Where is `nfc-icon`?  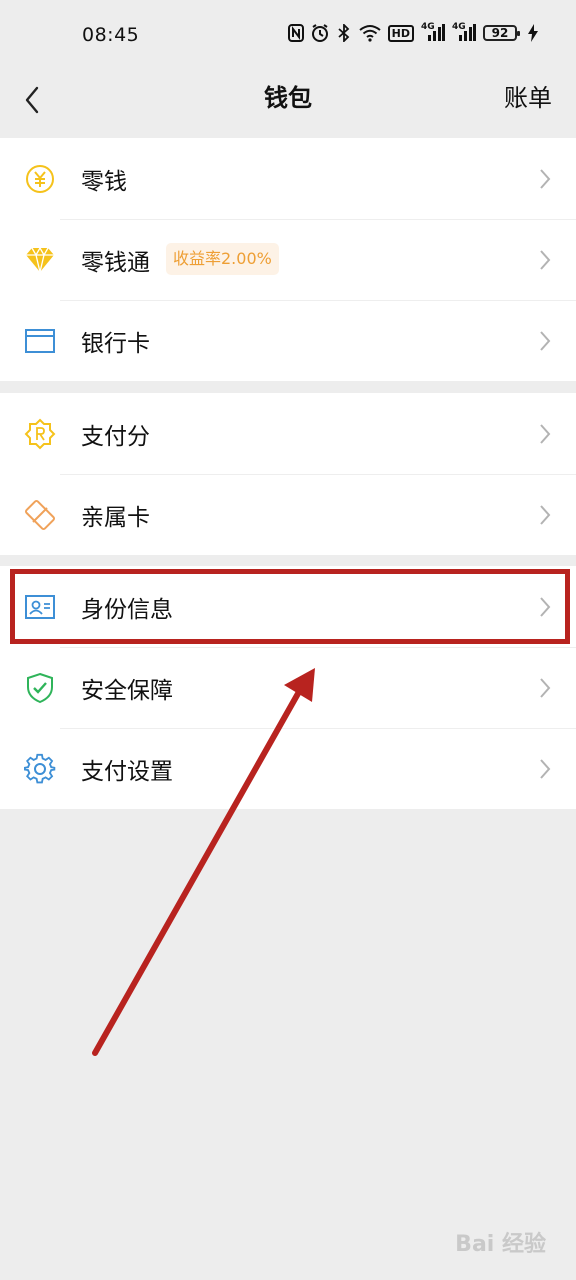 nfc-icon is located at coordinates (295, 33).